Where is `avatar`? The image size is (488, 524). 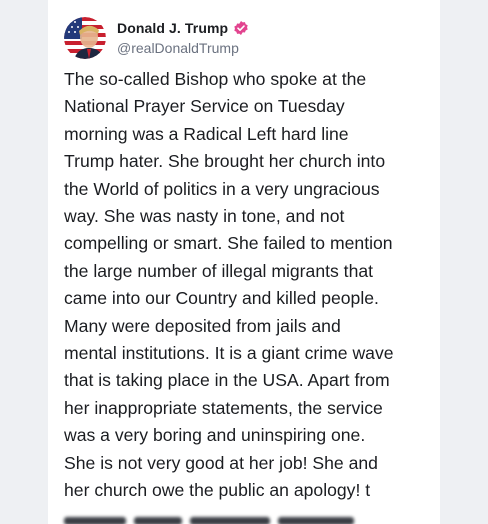 avatar is located at coordinates (85, 38).